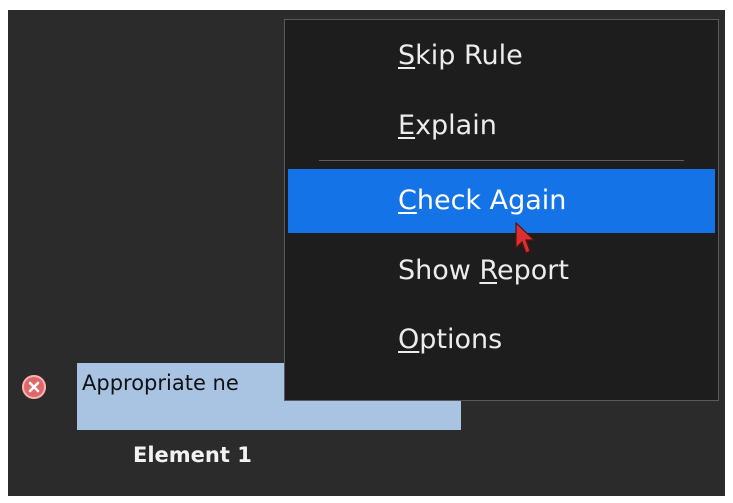  I want to click on arrow-pointer-icon, so click(525, 238).